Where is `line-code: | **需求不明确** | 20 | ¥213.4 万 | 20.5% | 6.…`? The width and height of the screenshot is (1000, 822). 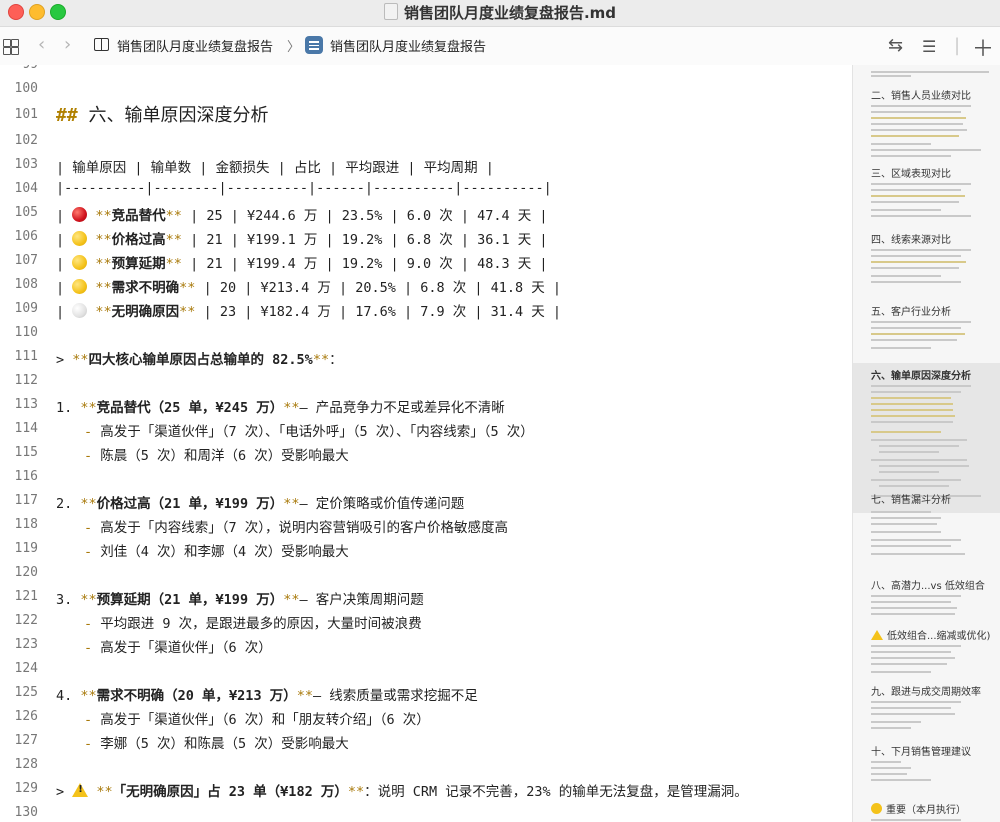 line-code: | **需求不明确** | 20 | ¥213.4 万 | 20.5% | 6.… is located at coordinates (309, 287).